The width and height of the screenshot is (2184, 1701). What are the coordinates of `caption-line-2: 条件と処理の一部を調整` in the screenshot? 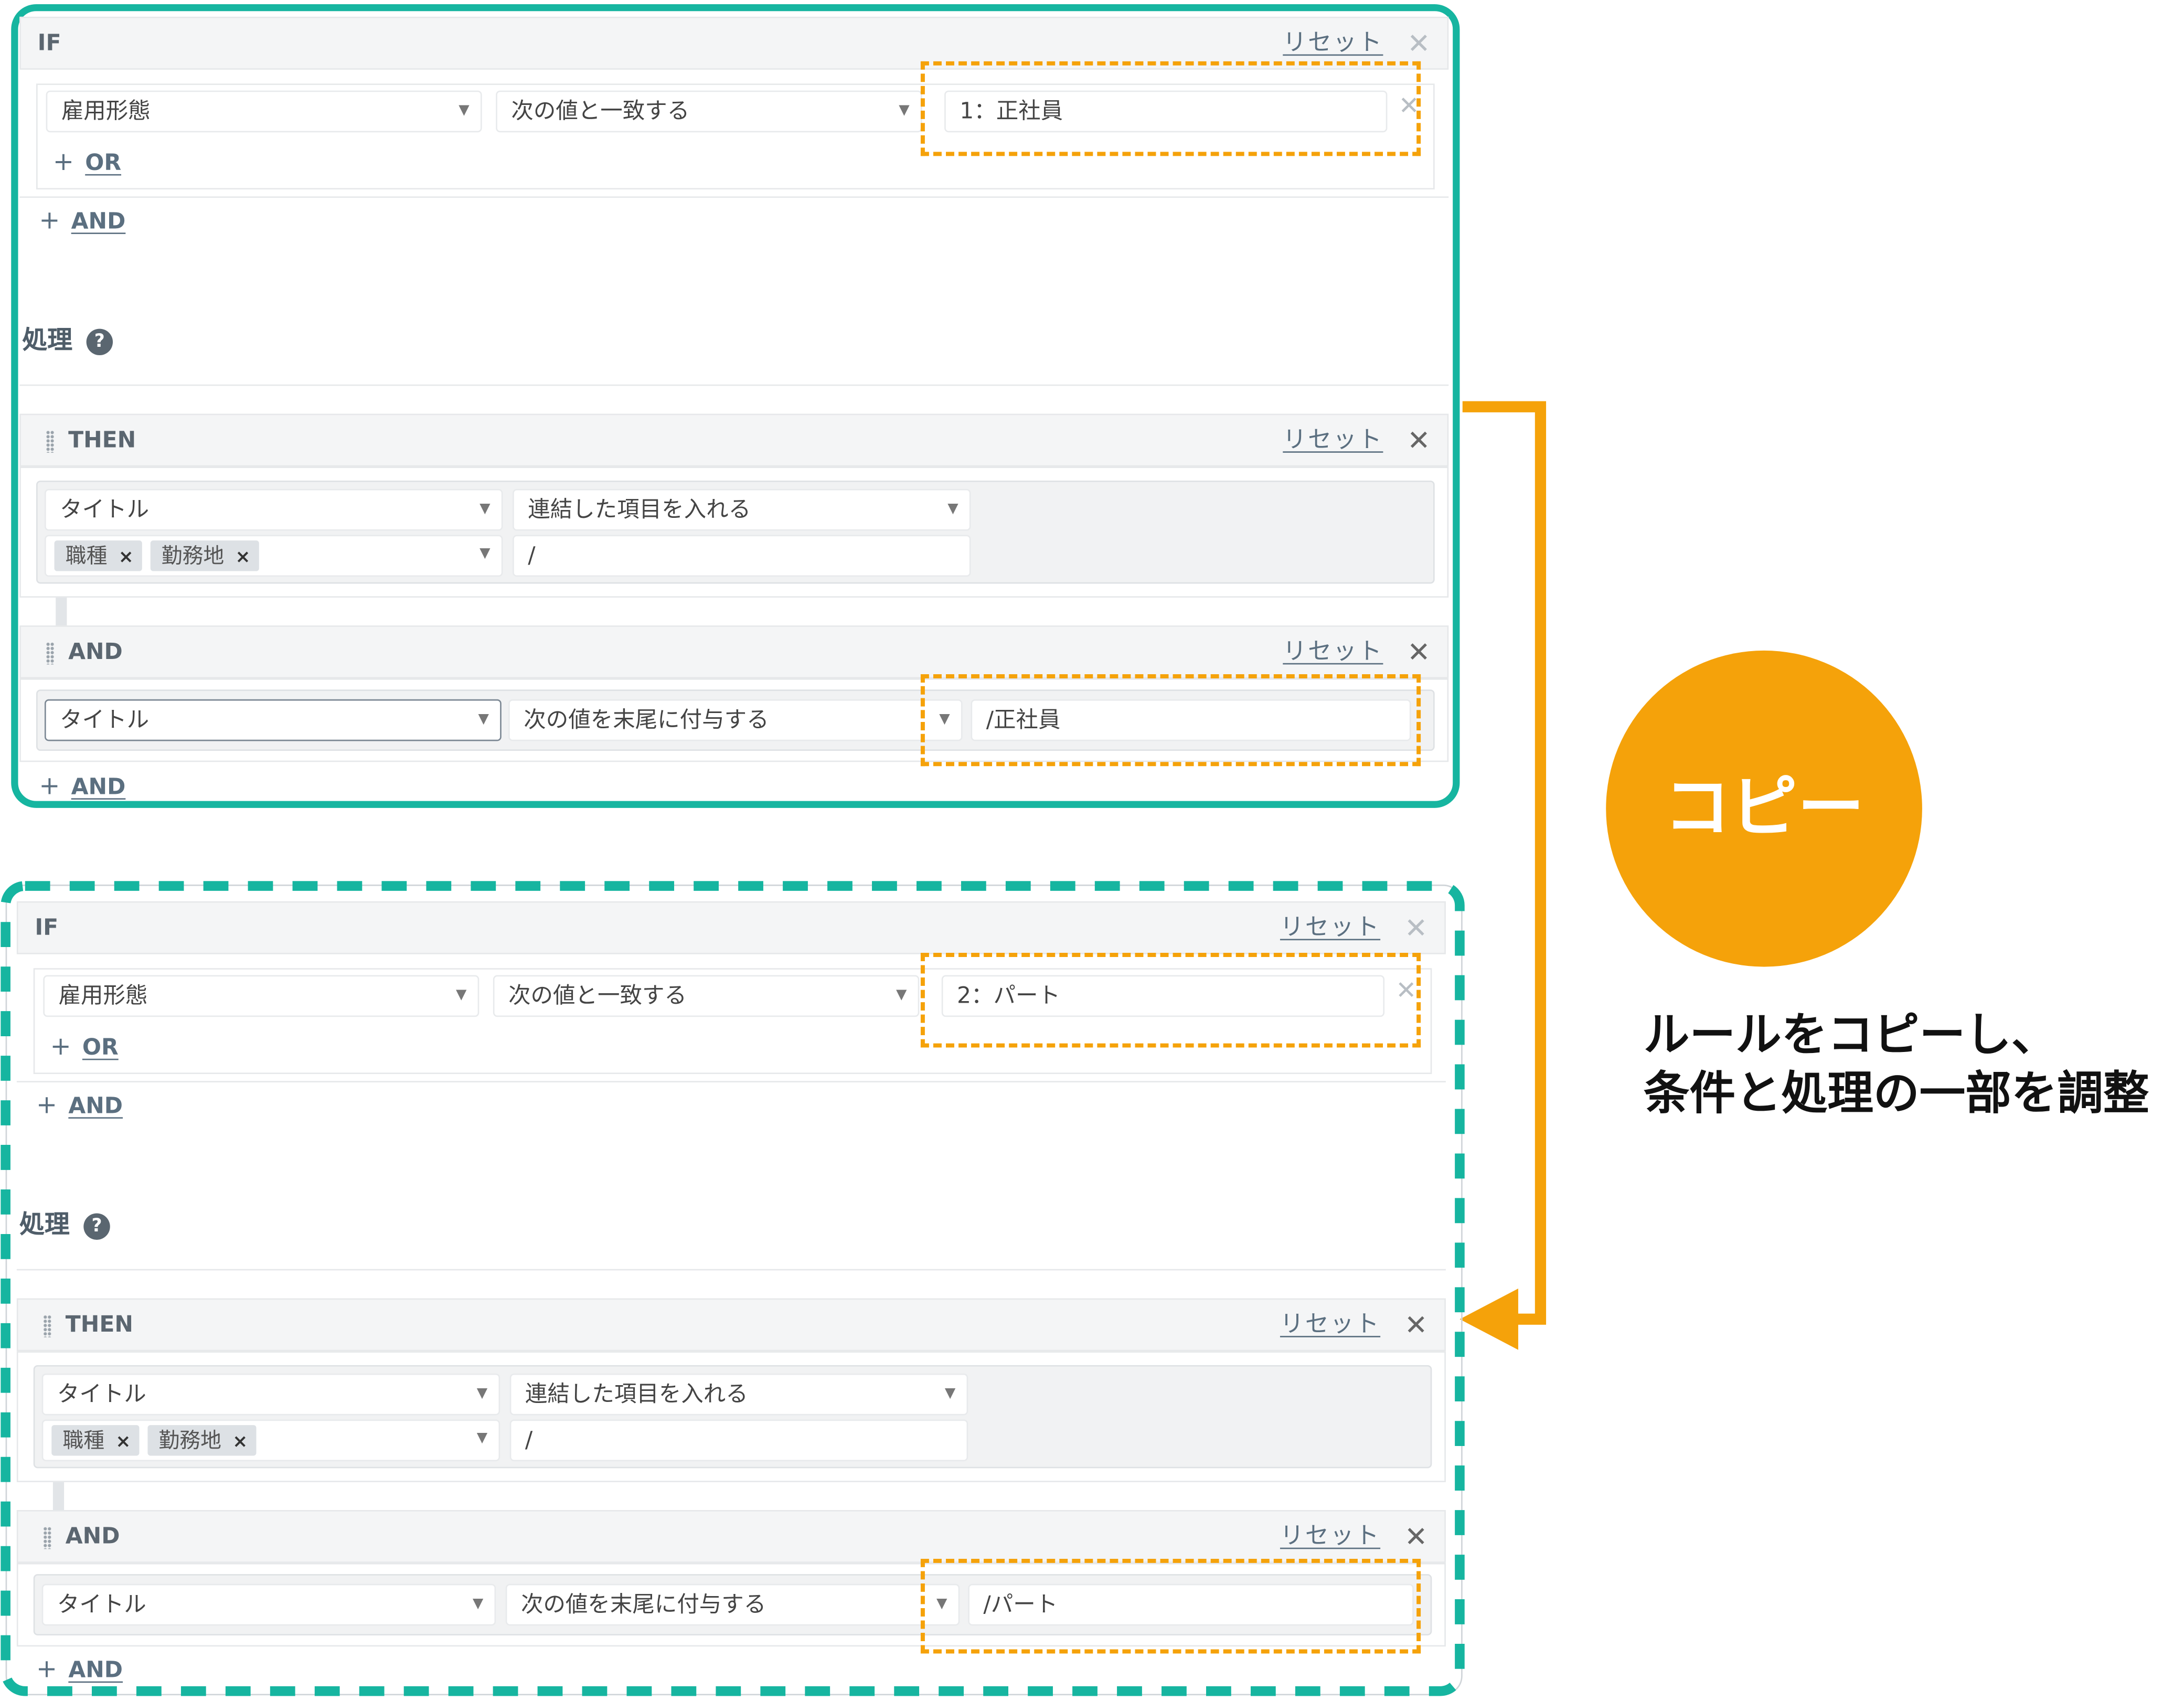 It's located at (1896, 1093).